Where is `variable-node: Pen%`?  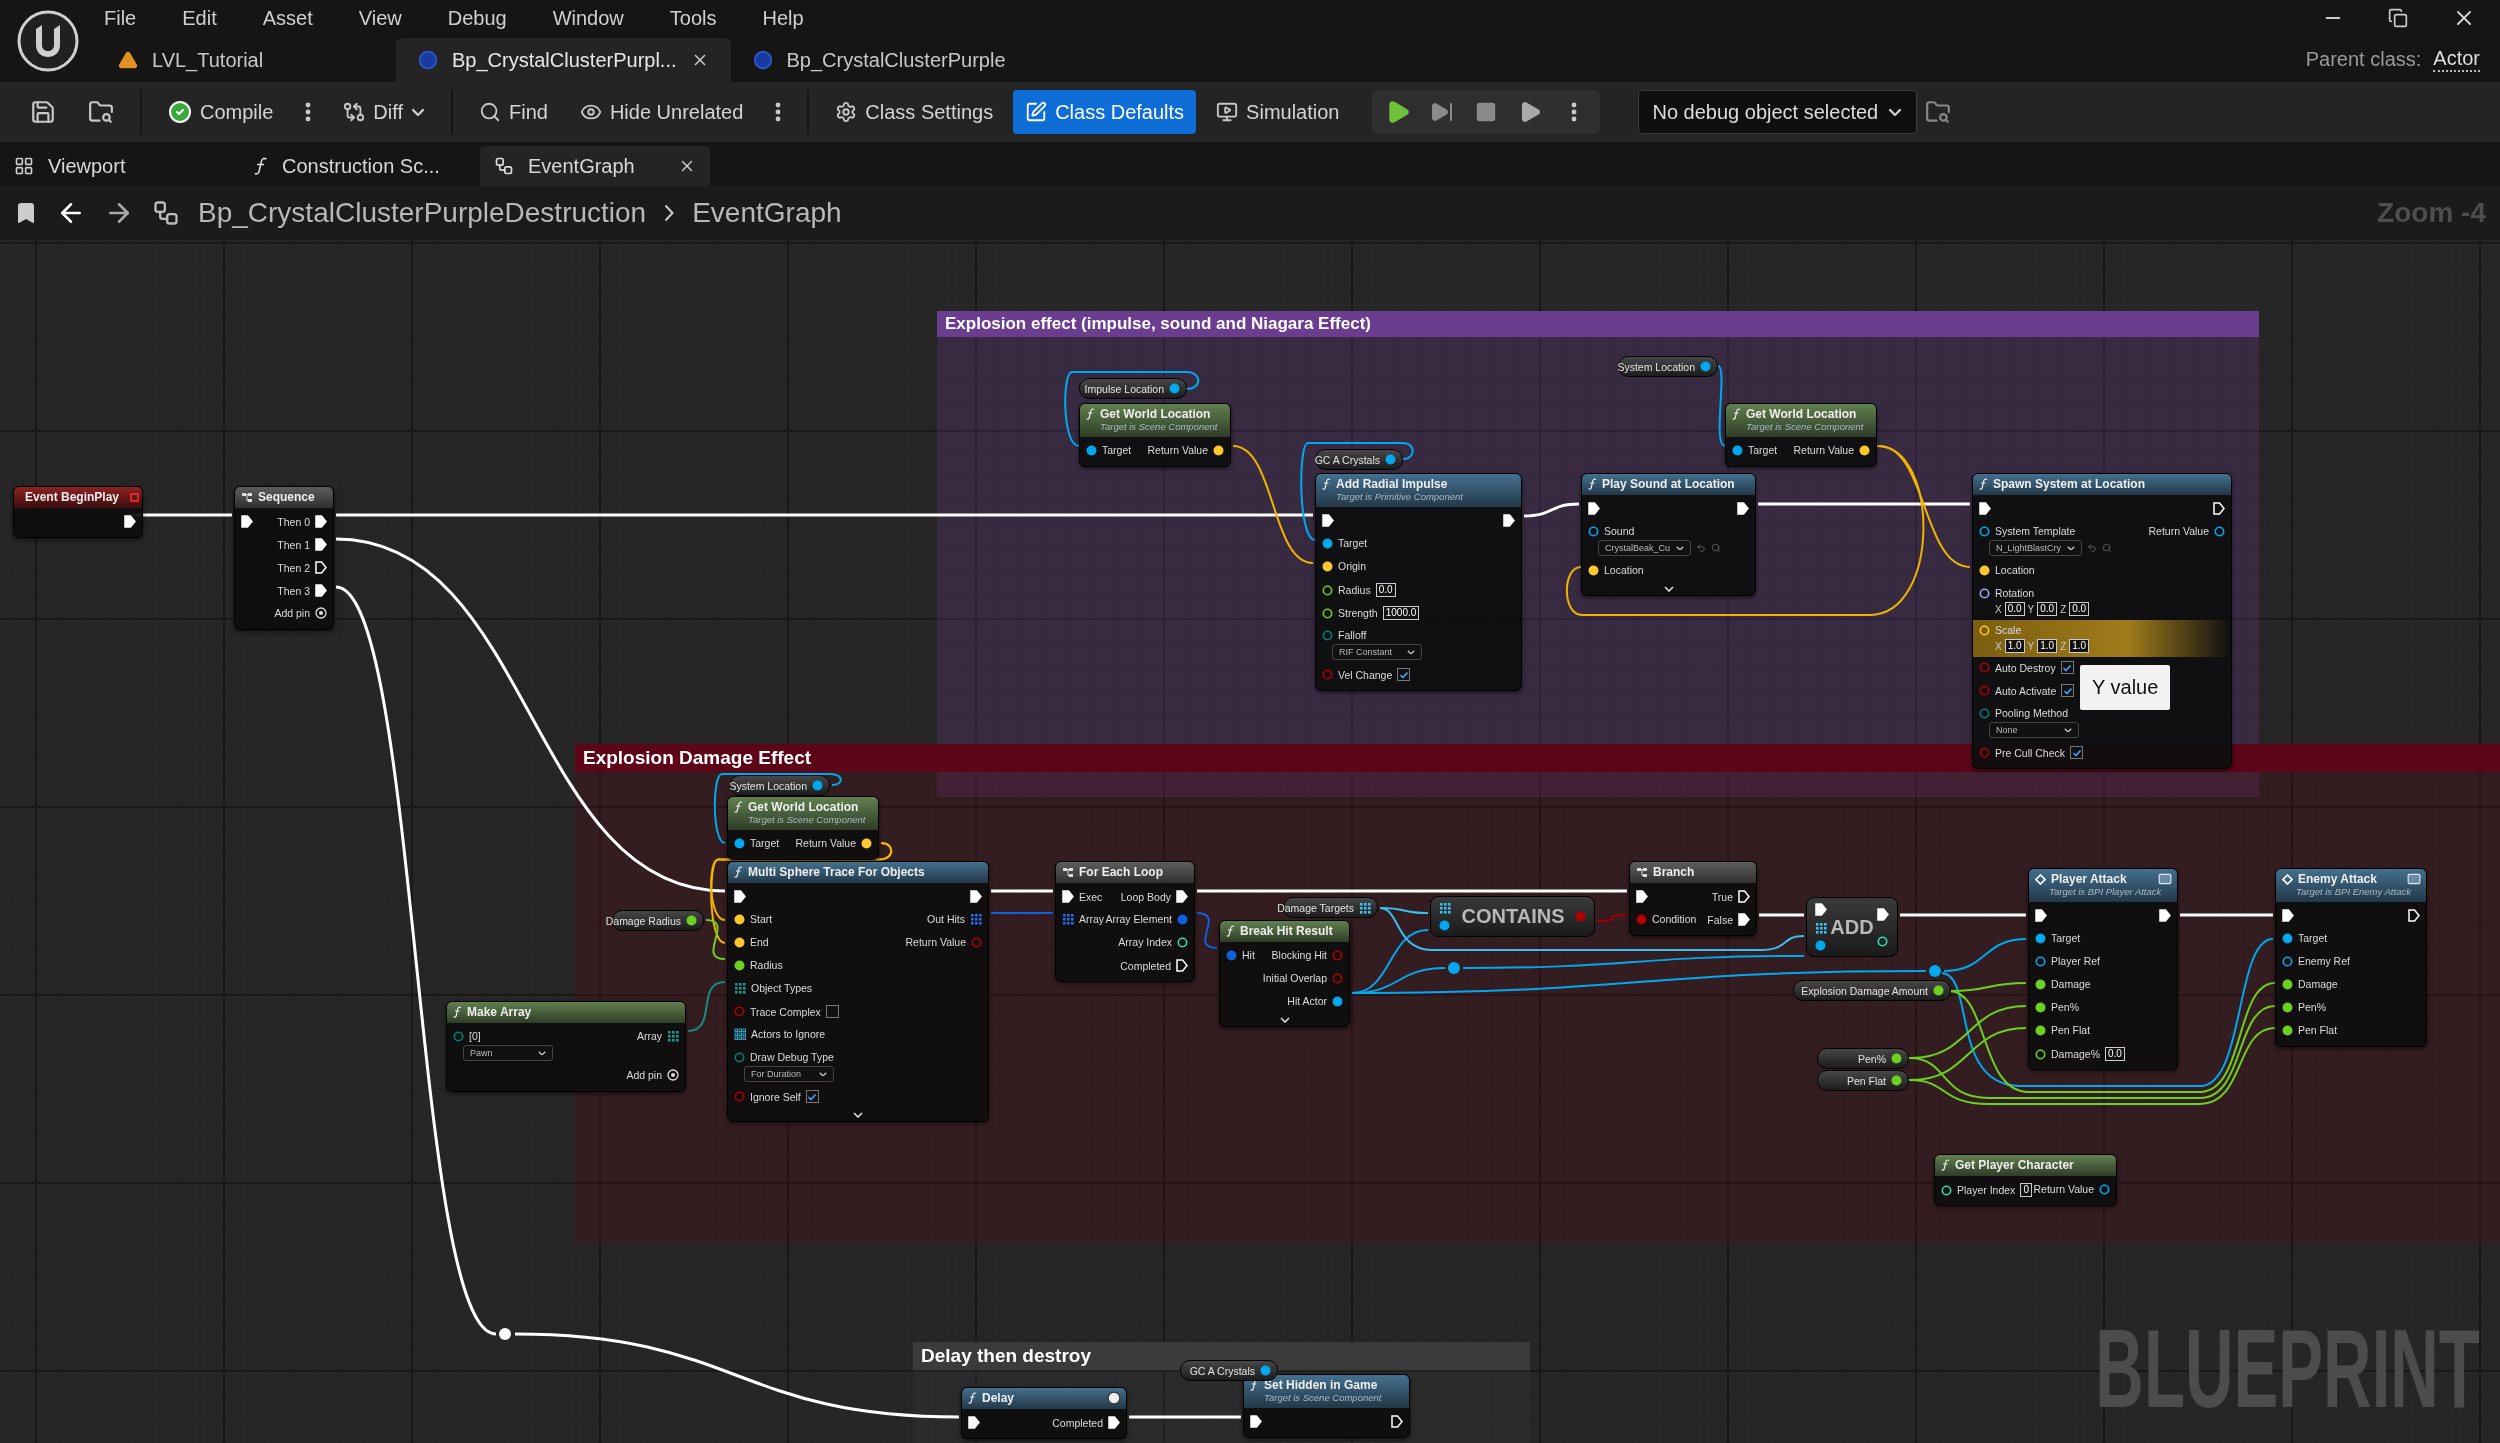
variable-node: Pen% is located at coordinates (1863, 1058).